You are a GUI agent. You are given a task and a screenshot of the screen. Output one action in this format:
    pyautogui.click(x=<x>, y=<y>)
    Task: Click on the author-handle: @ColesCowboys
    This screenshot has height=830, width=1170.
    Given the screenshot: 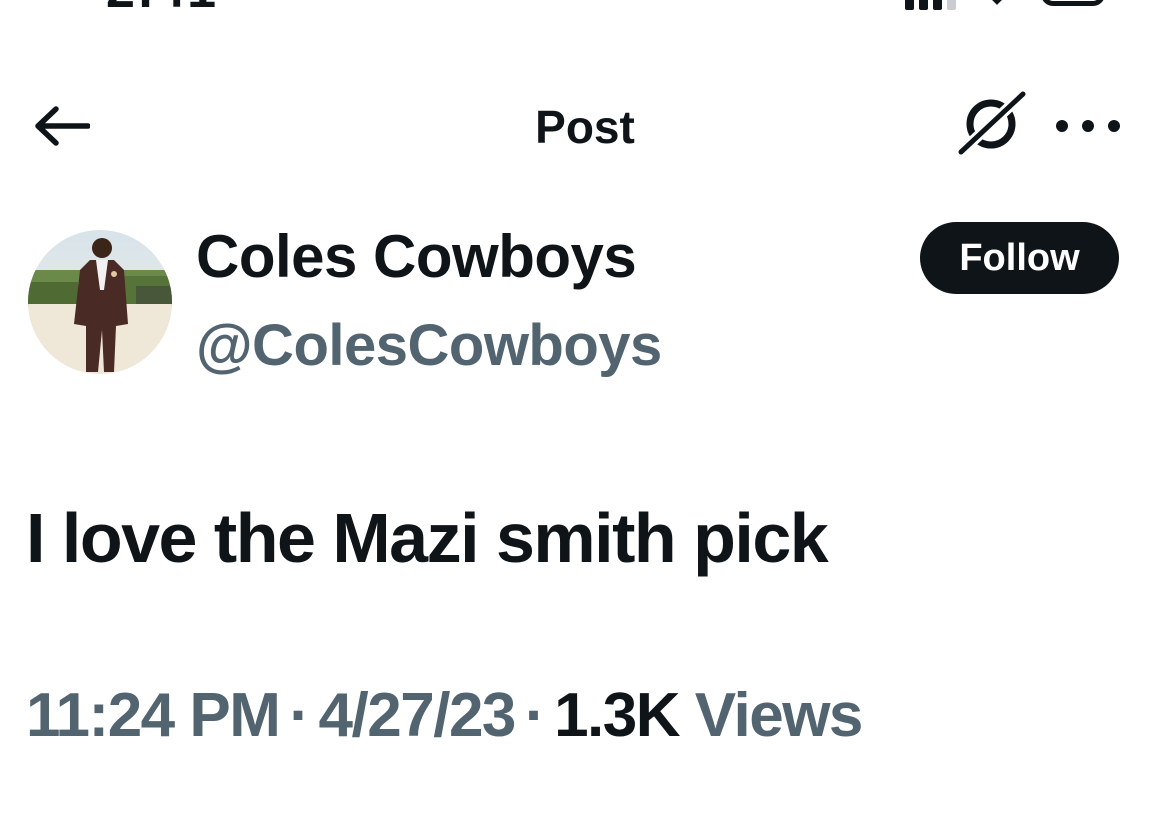 What is the action you would take?
    pyautogui.click(x=429, y=345)
    